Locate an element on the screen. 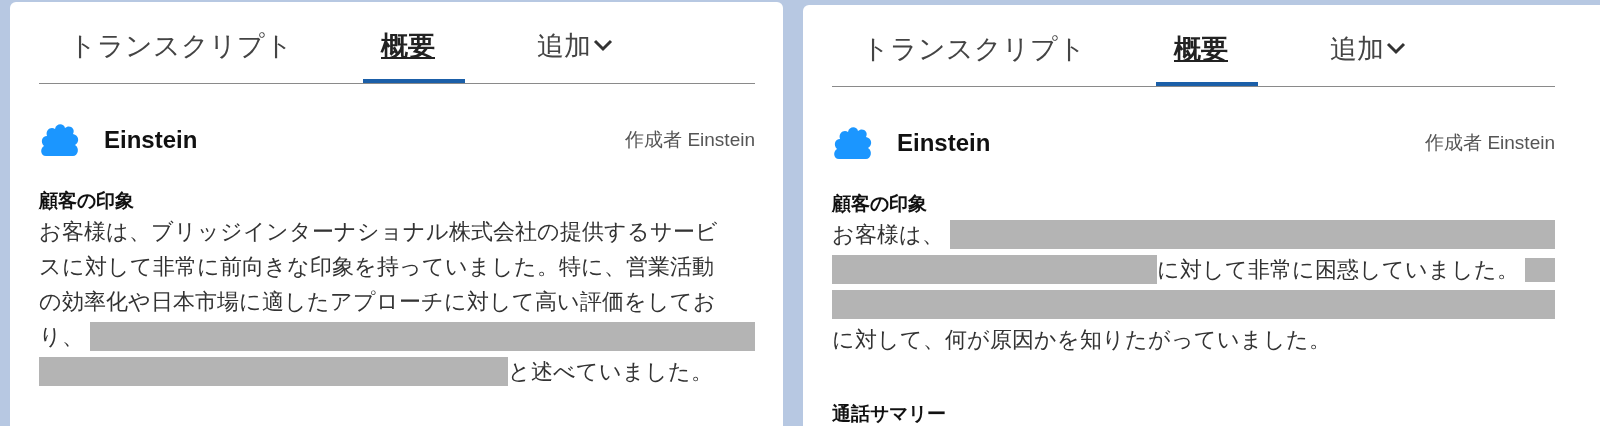  summary-text: に対して、何が原因かを知りたがっていました。 is located at coordinates (1082, 339).